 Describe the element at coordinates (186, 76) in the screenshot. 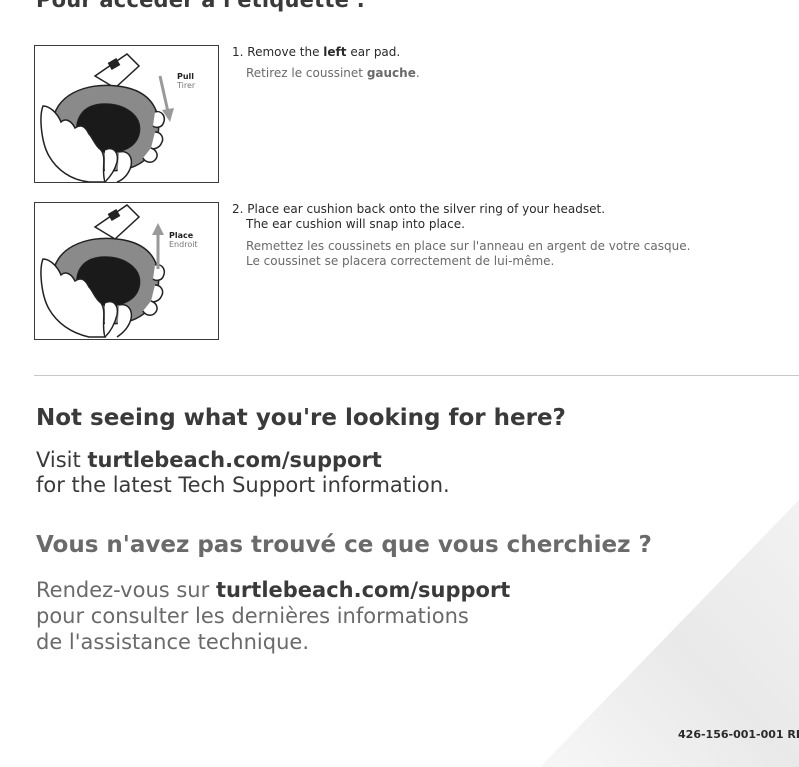

I see `pull-label: Pull` at that location.